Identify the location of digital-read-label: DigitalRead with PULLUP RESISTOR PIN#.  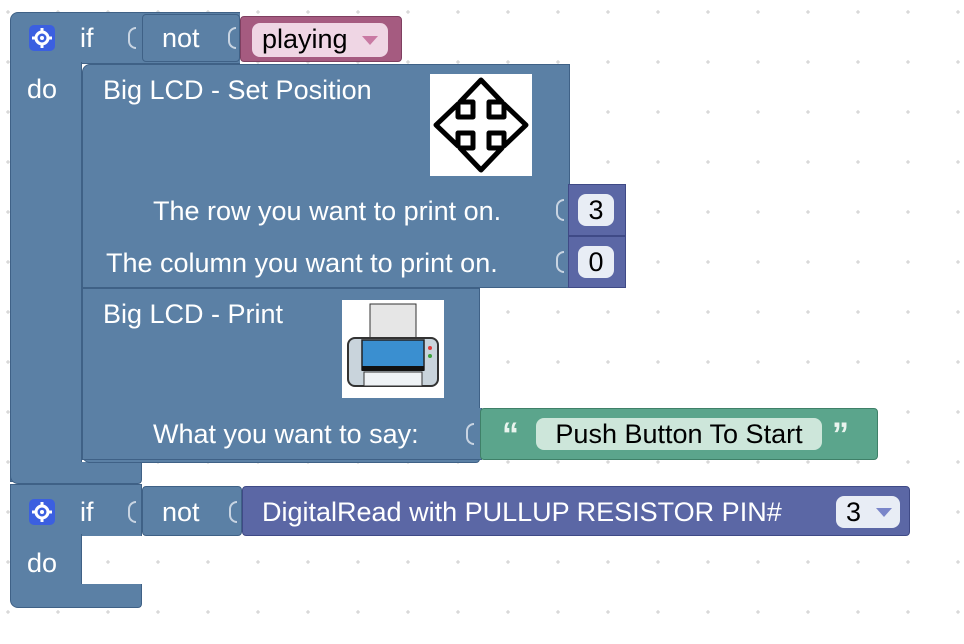
(522, 512).